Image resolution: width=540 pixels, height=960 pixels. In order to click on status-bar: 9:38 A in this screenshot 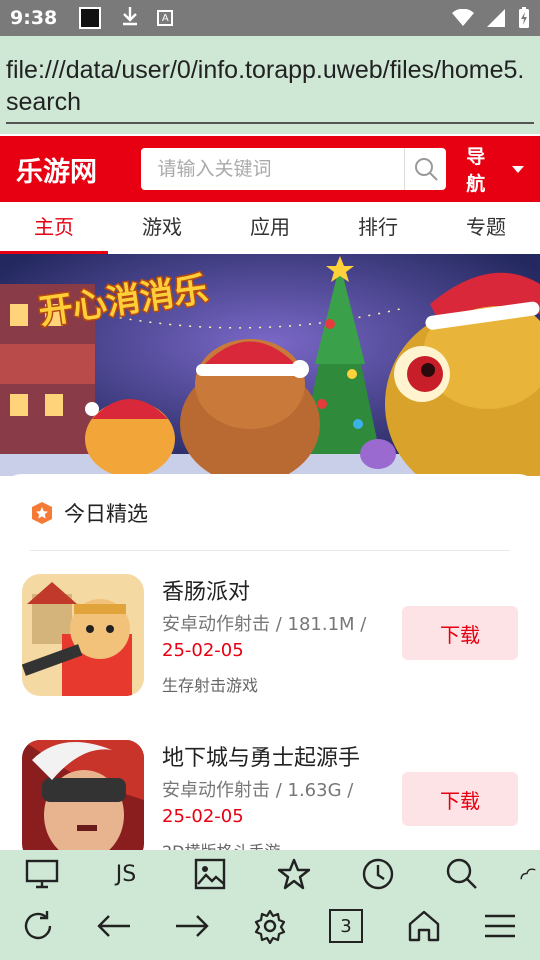, I will do `click(270, 18)`.